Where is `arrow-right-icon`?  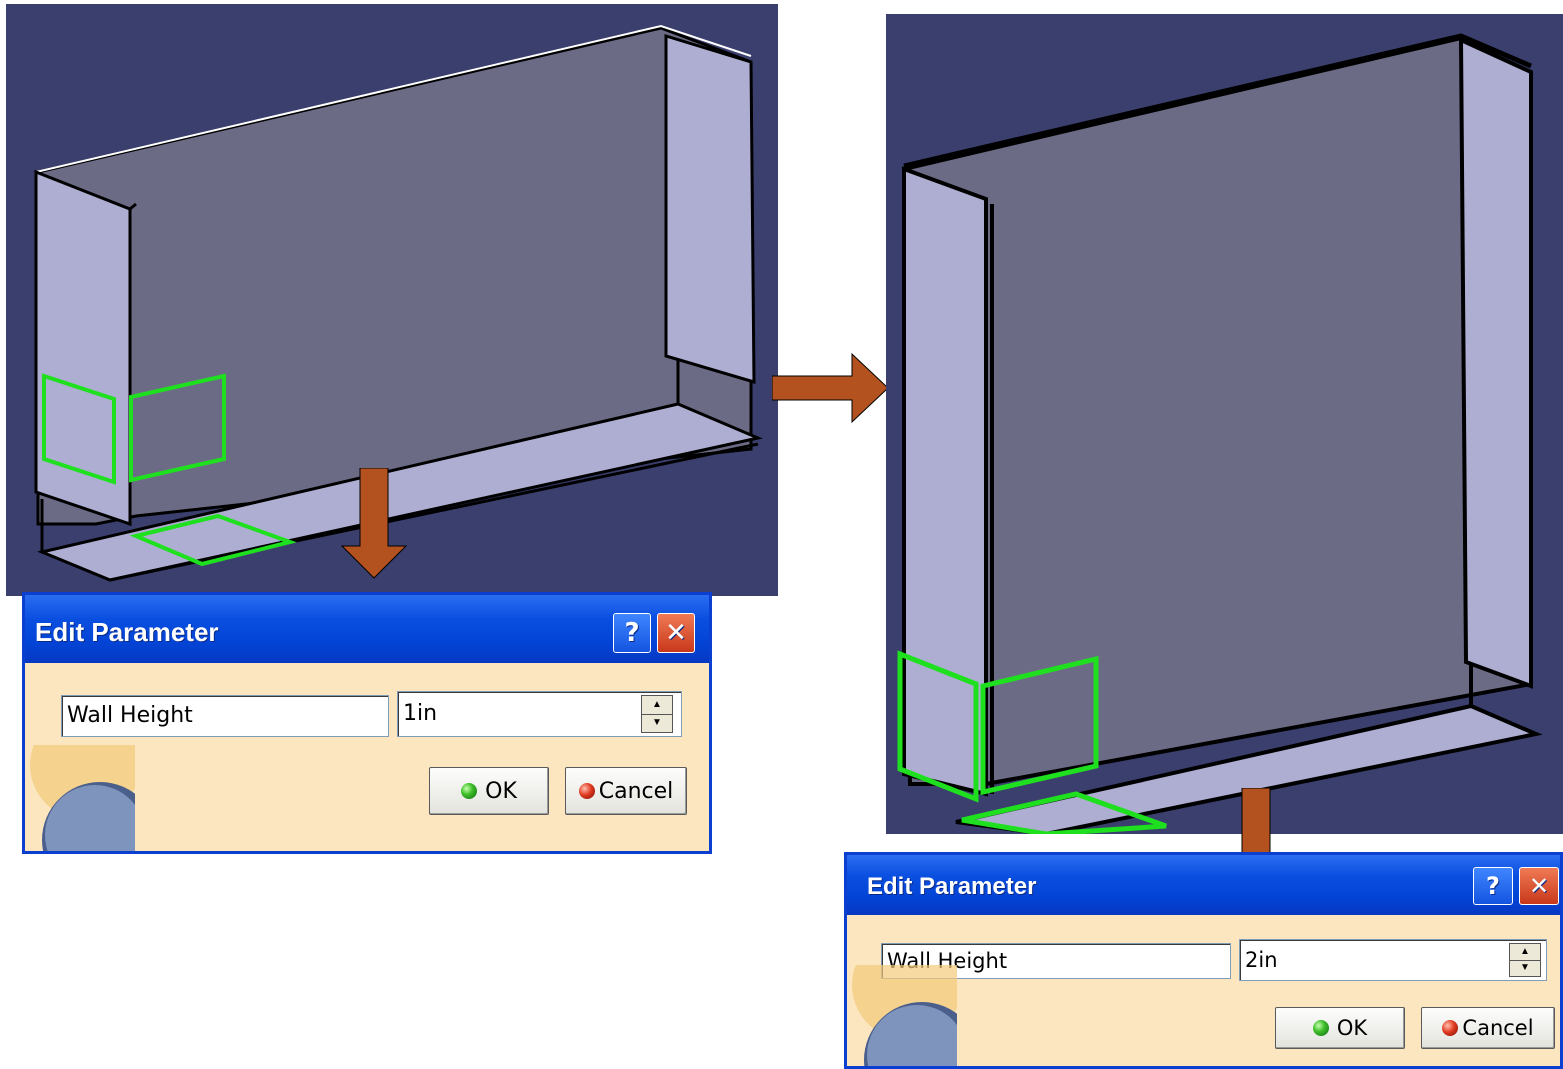 arrow-right-icon is located at coordinates (830, 388).